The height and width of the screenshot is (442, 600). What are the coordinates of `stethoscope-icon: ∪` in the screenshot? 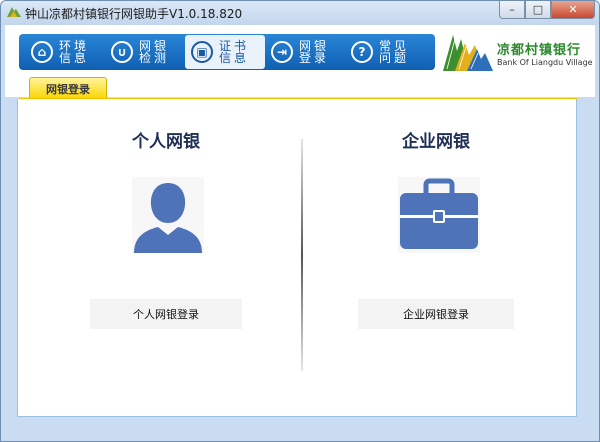 It's located at (122, 52).